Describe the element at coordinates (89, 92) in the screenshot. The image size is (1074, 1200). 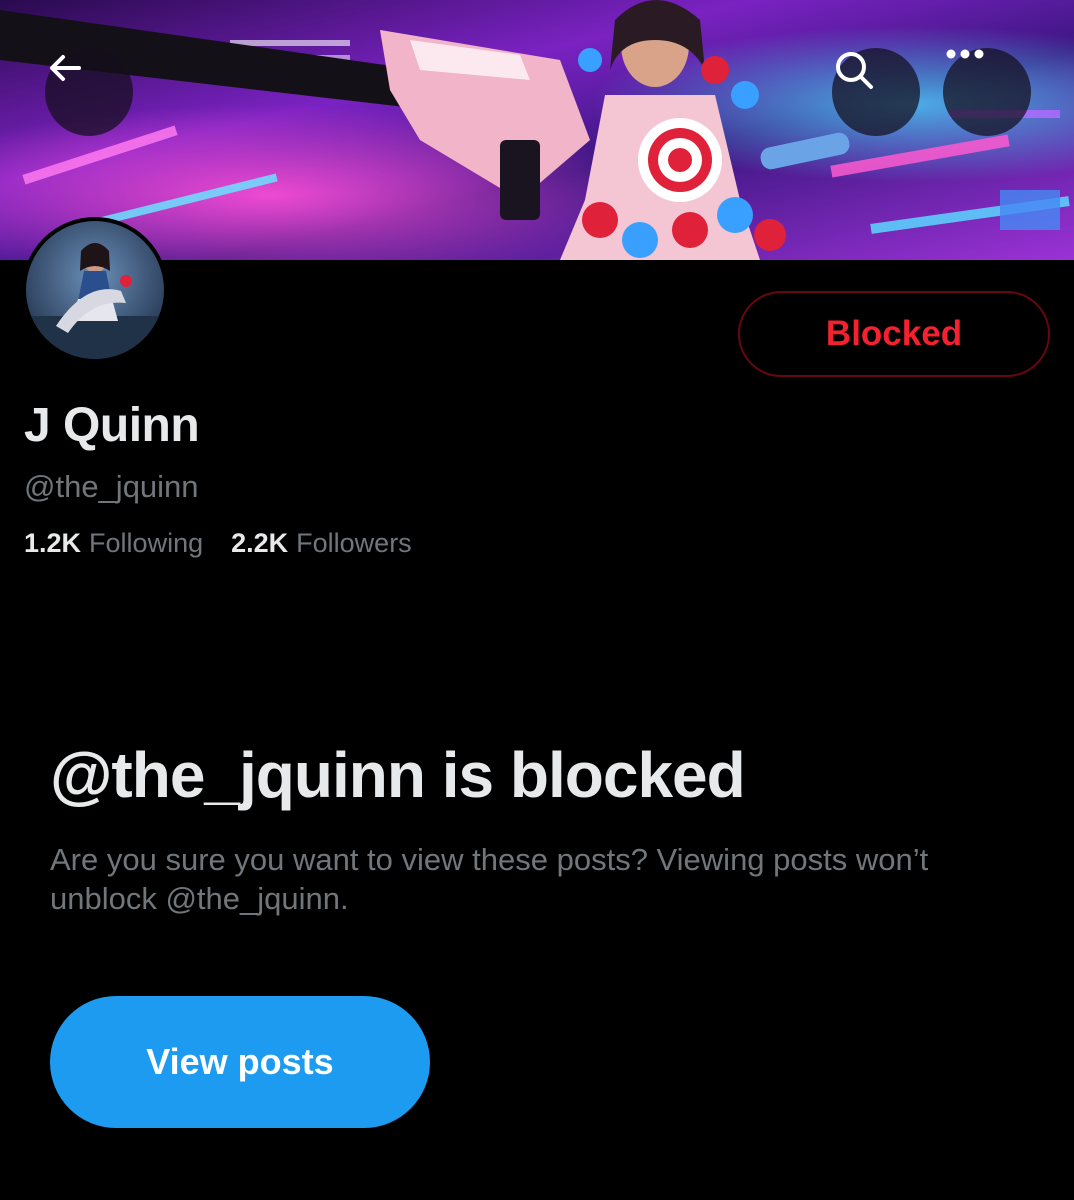
I see `back-button` at that location.